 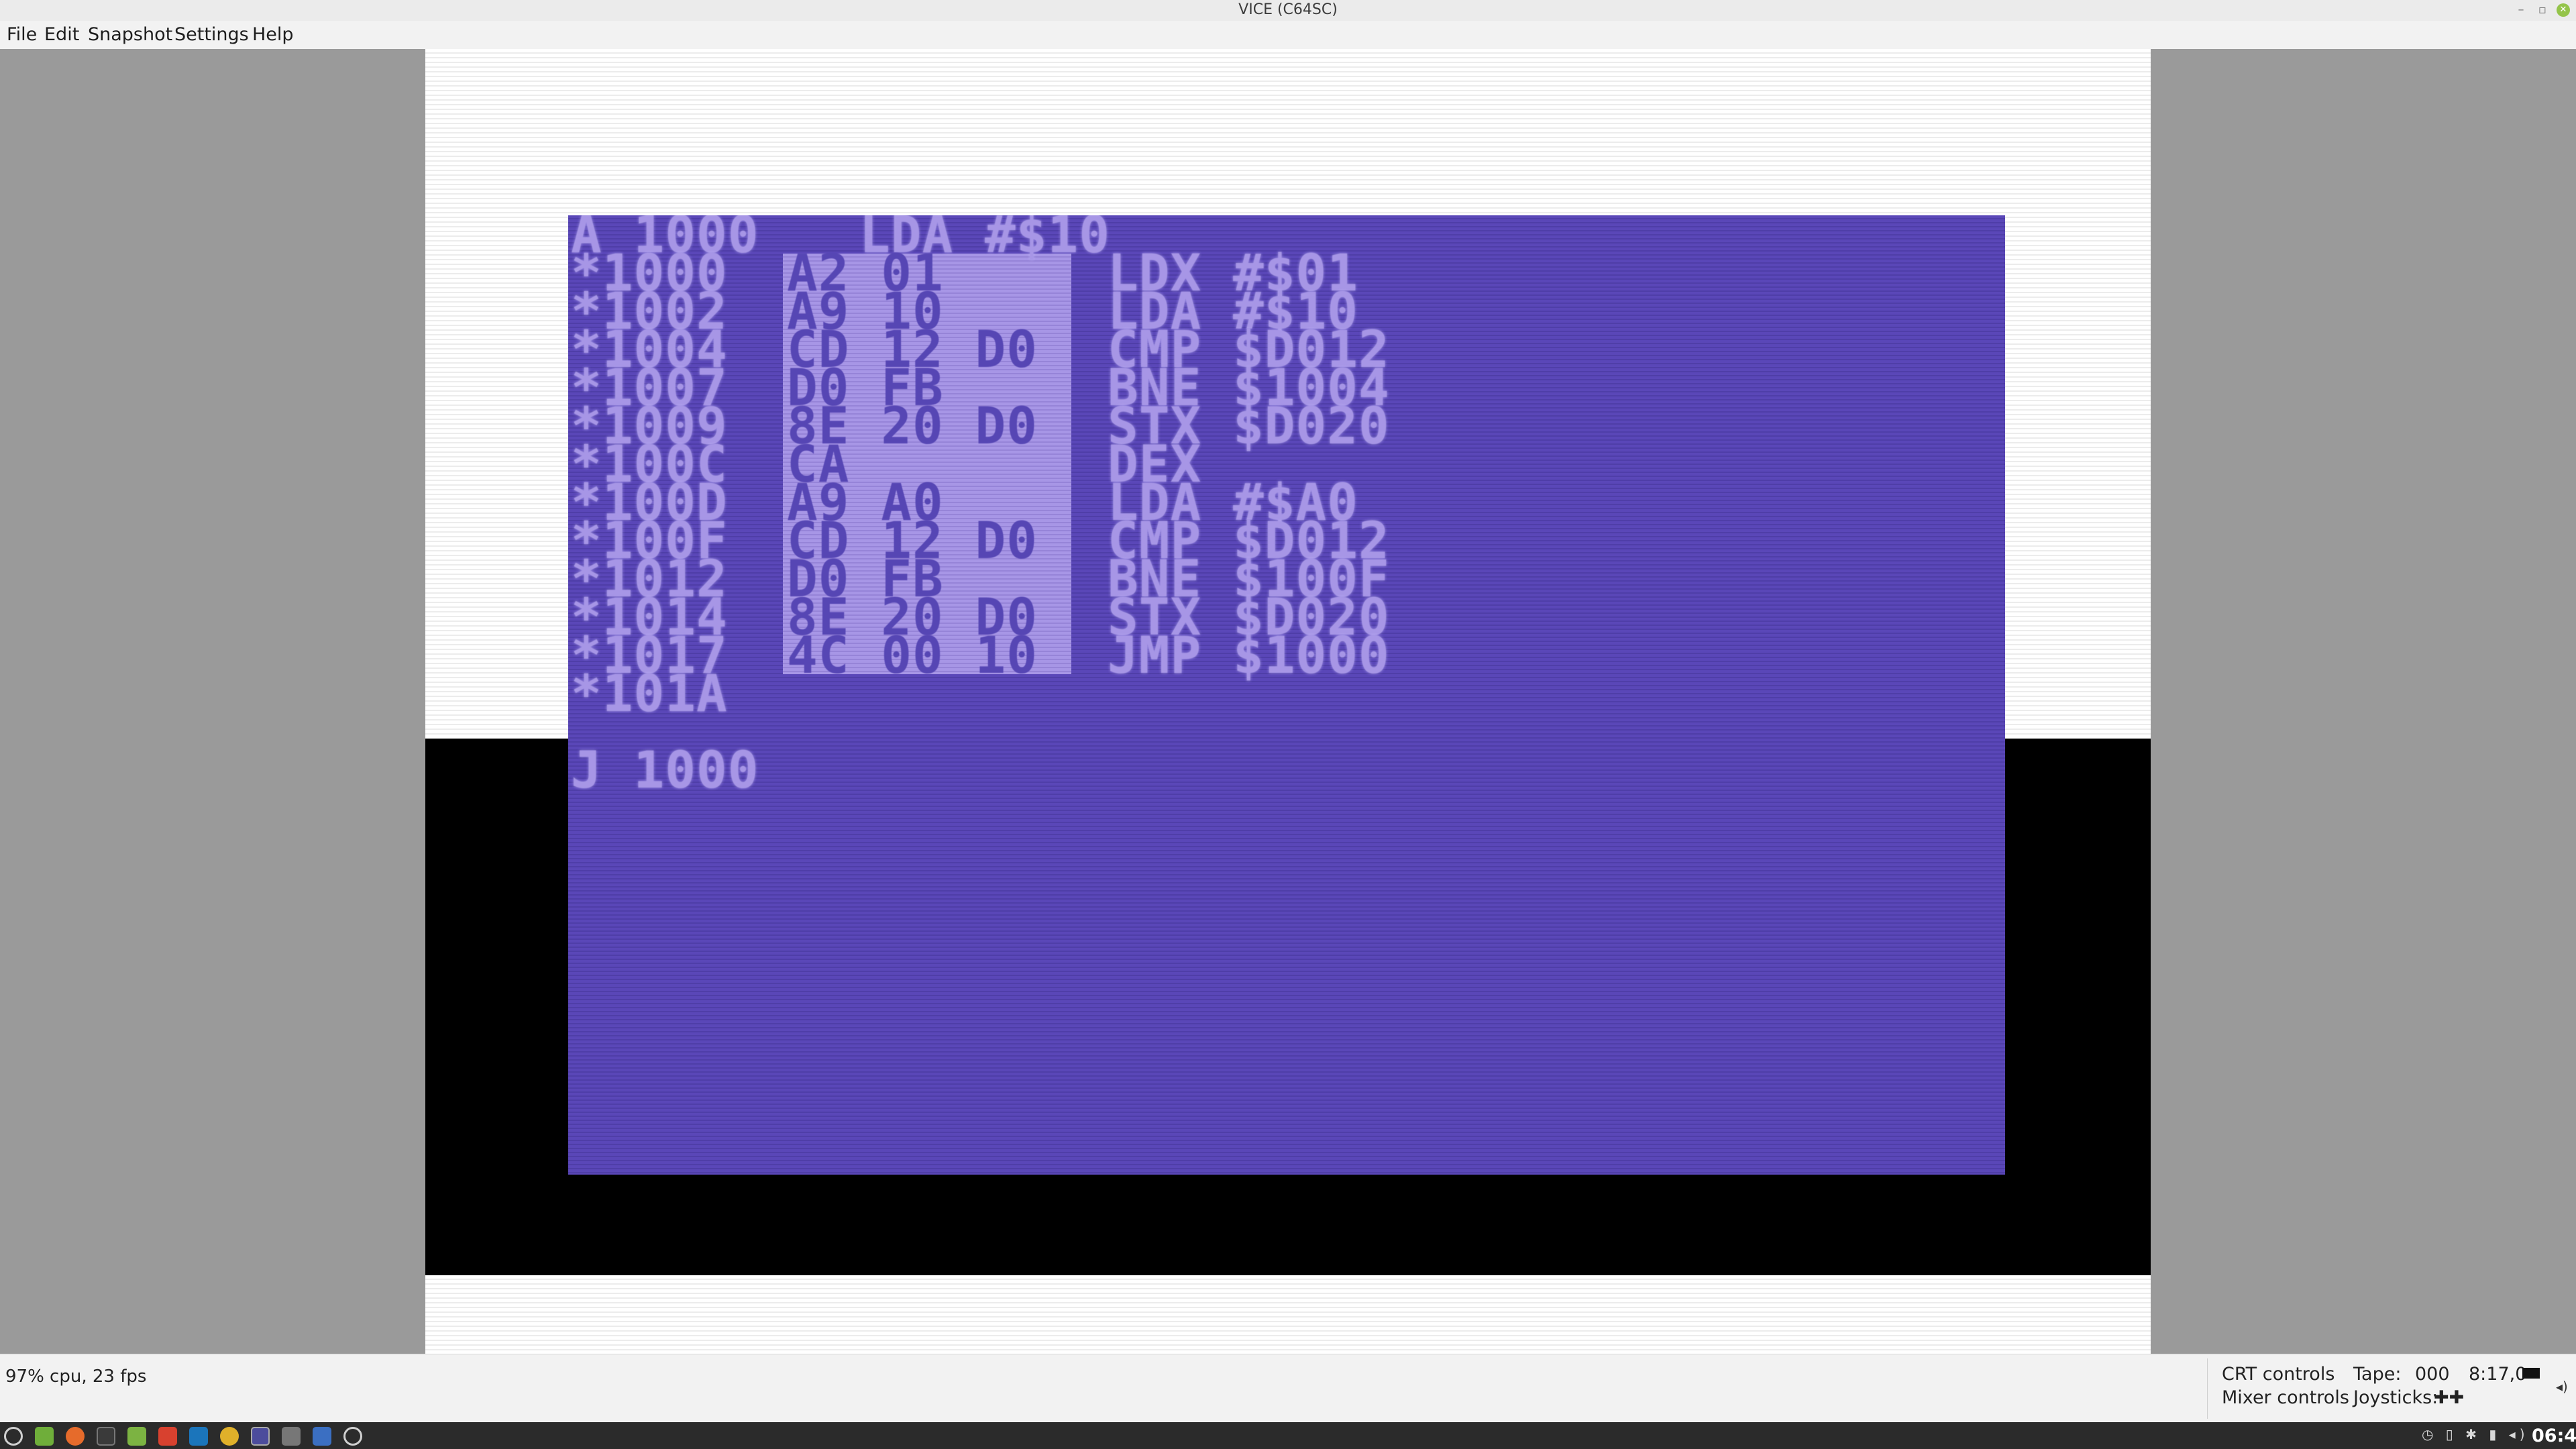 I want to click on menu-help: Help, so click(x=273, y=35).